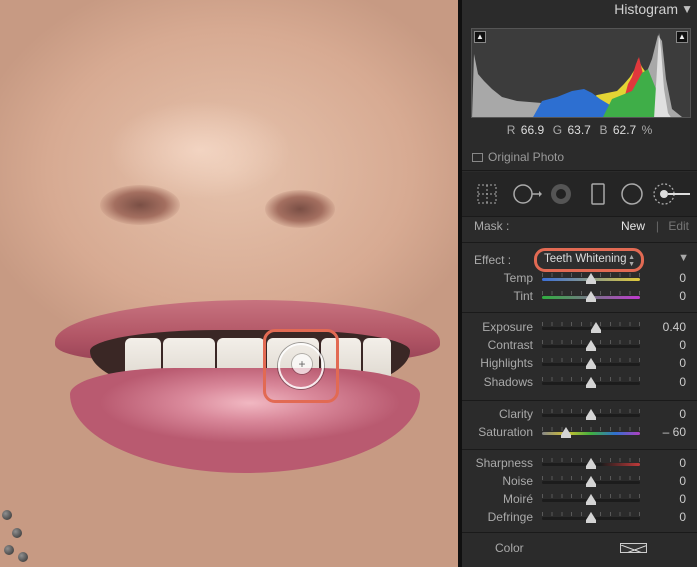 Image resolution: width=697 pixels, height=567 pixels. Describe the element at coordinates (532, 130) in the screenshot. I see `r-value: 66.9` at that location.